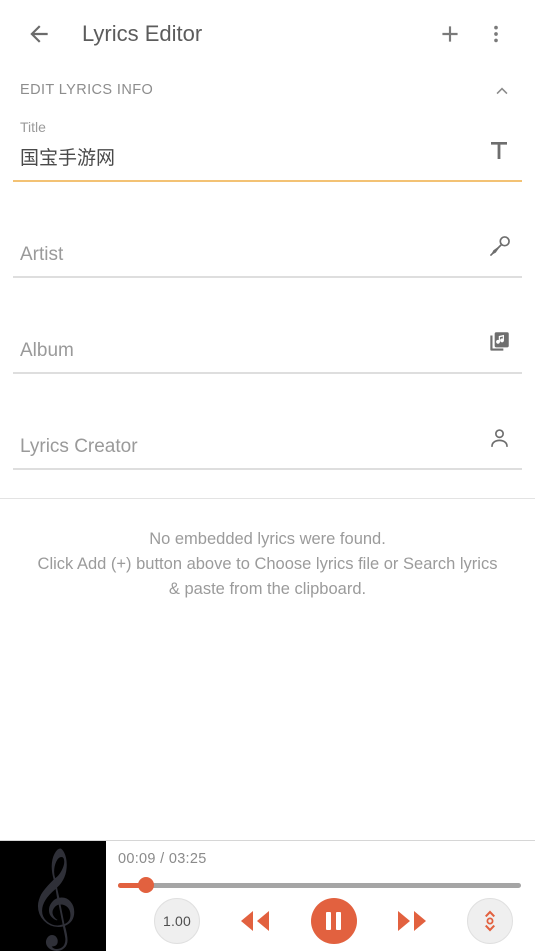 This screenshot has height=951, width=535. I want to click on pause-icon, so click(333, 920).